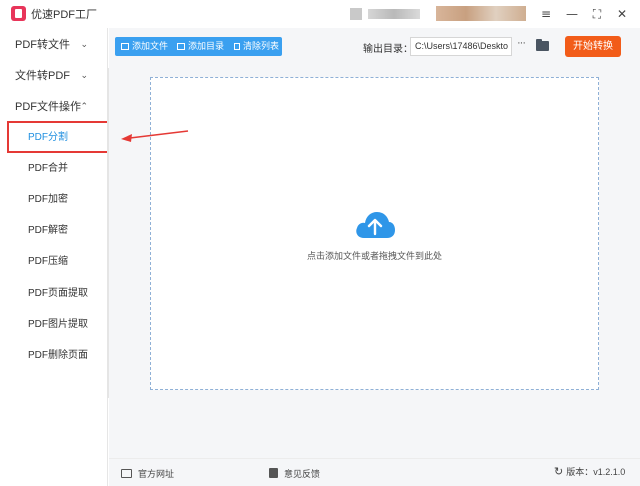 This screenshot has width=640, height=486. I want to click on status-bar: 官方网址 意见反馈 ↻ 版本：v1.2.1.0, so click(374, 472).